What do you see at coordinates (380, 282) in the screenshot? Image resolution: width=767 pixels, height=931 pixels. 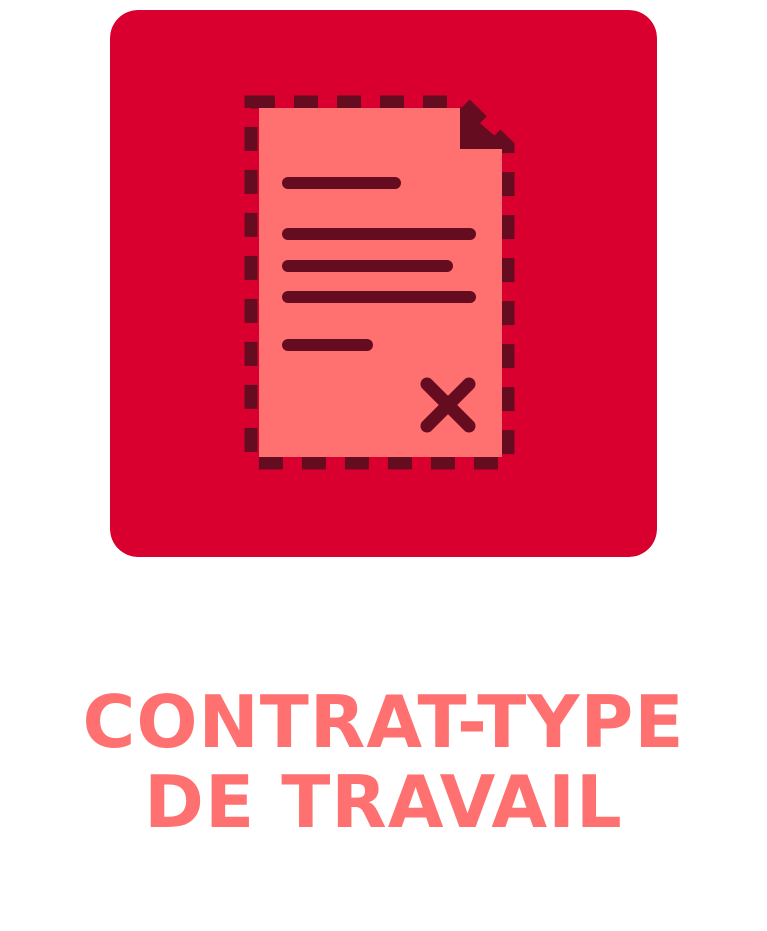 I see `document-paper` at bounding box center [380, 282].